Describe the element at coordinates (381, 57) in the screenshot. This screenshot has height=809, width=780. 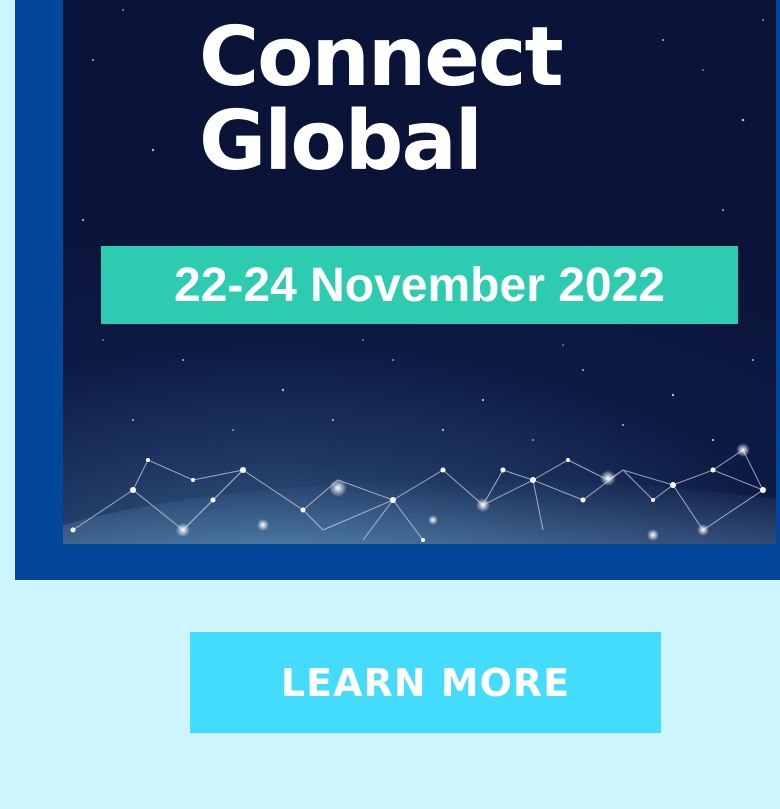
I see `event-title-line-1: Connect` at that location.